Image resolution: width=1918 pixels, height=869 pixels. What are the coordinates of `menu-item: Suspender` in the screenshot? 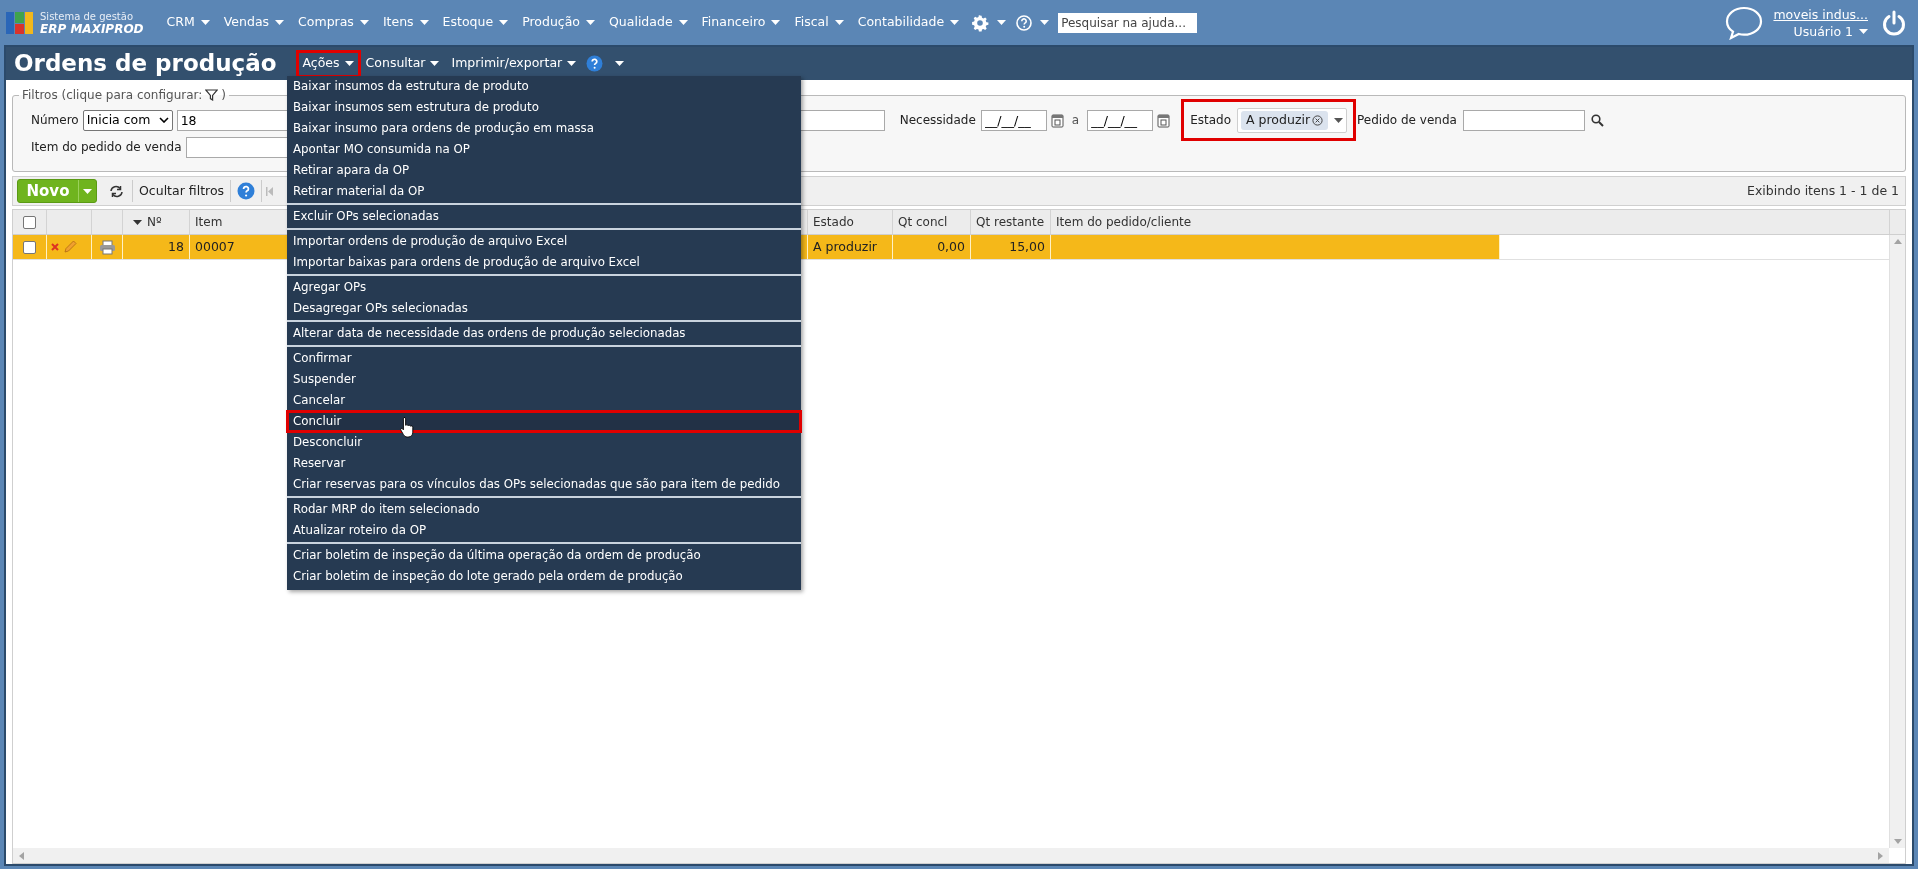 It's located at (544, 379).